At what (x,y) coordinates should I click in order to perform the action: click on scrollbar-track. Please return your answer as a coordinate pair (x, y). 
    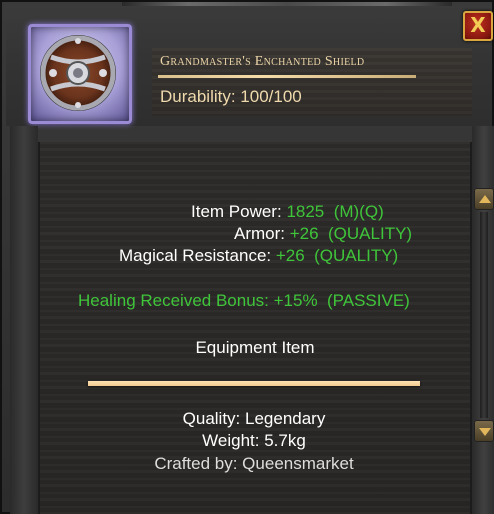
    Looking at the image, I should click on (484, 315).